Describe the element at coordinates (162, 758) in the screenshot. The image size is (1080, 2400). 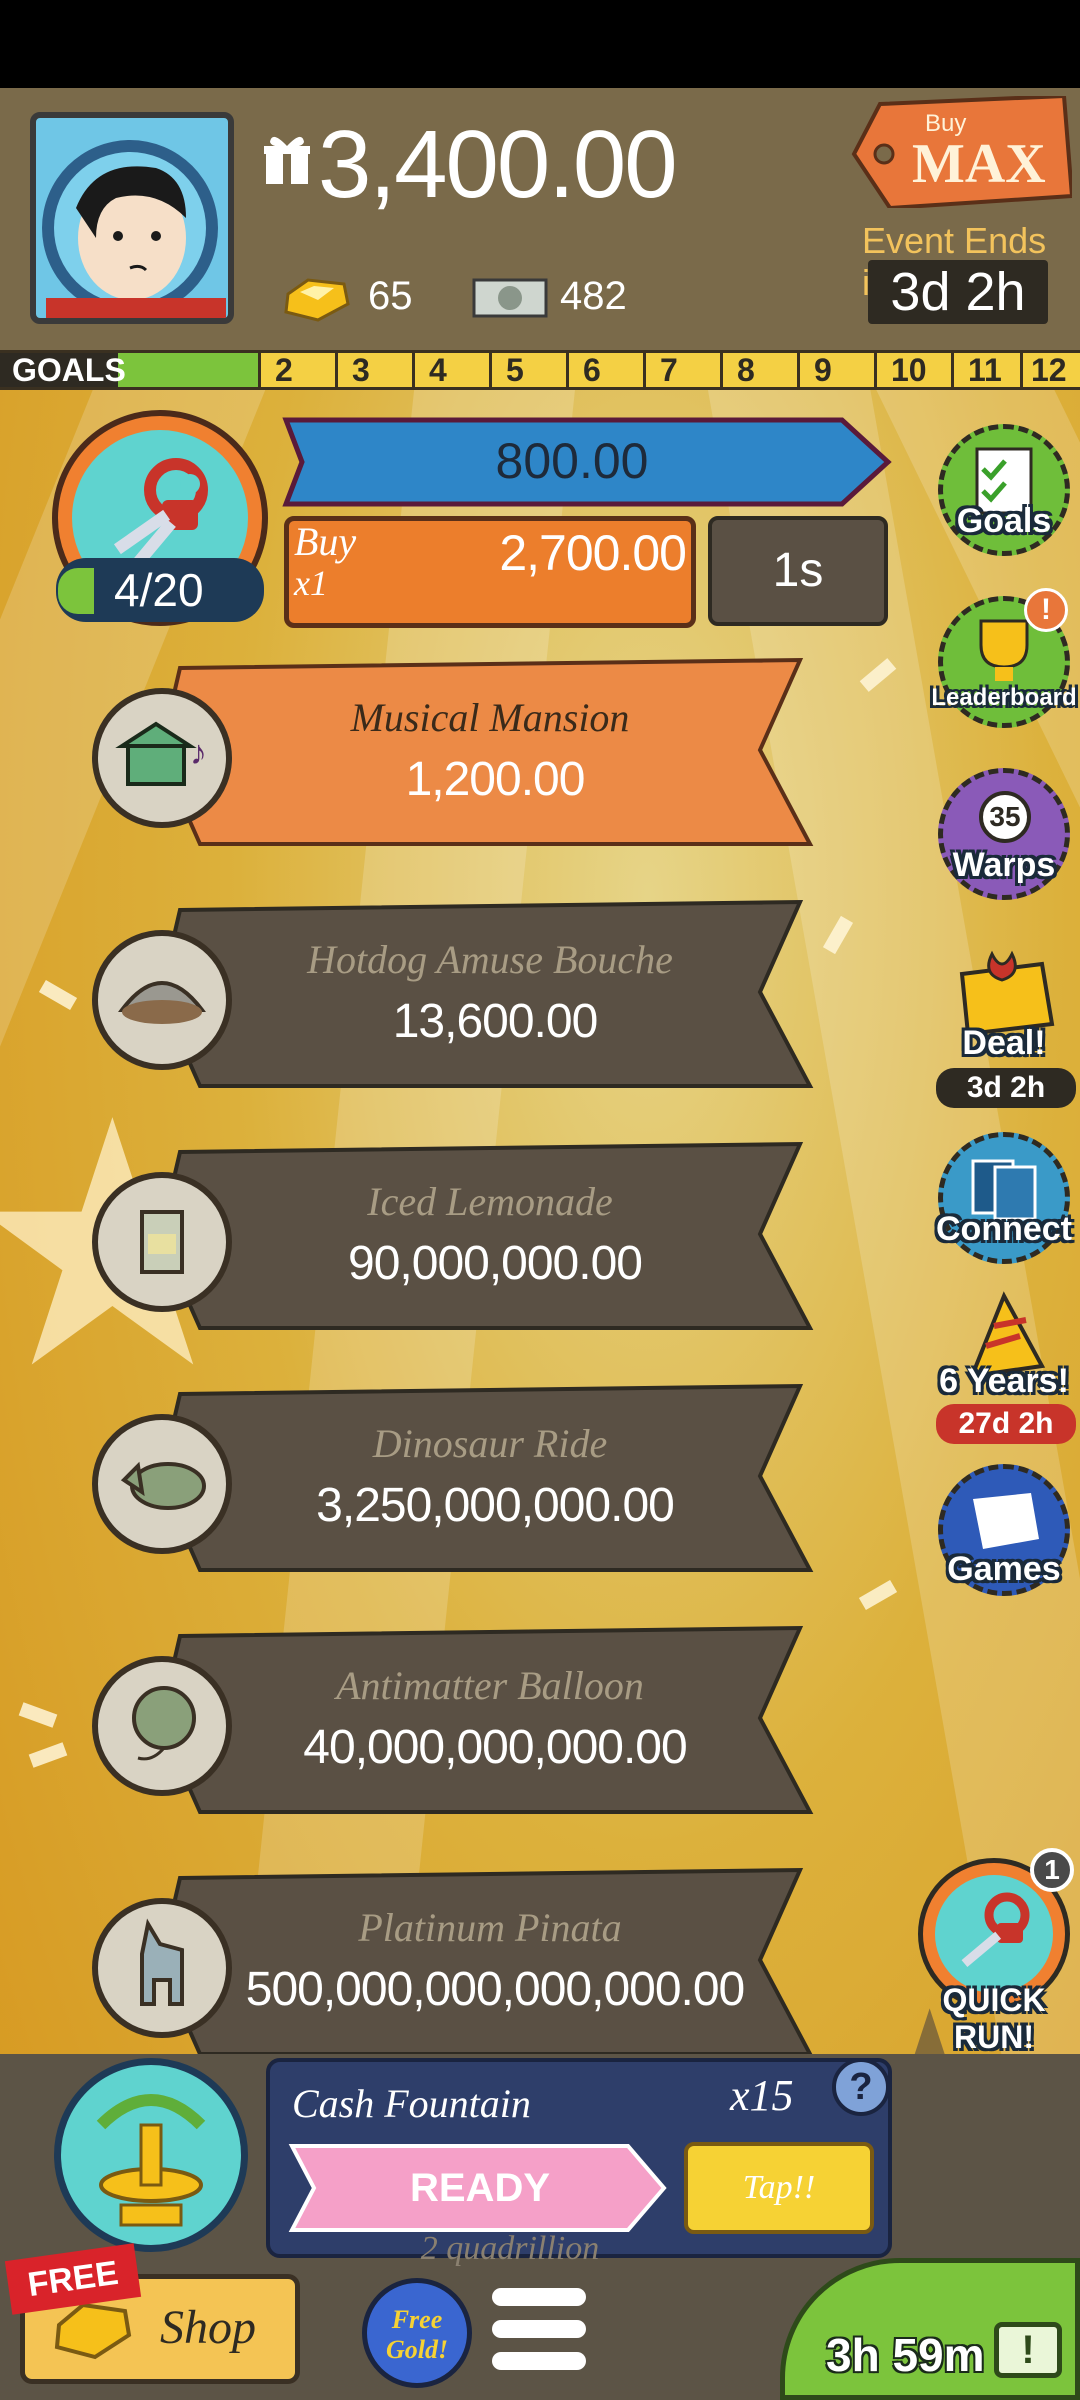
I see `mansion-icon: ♪` at that location.